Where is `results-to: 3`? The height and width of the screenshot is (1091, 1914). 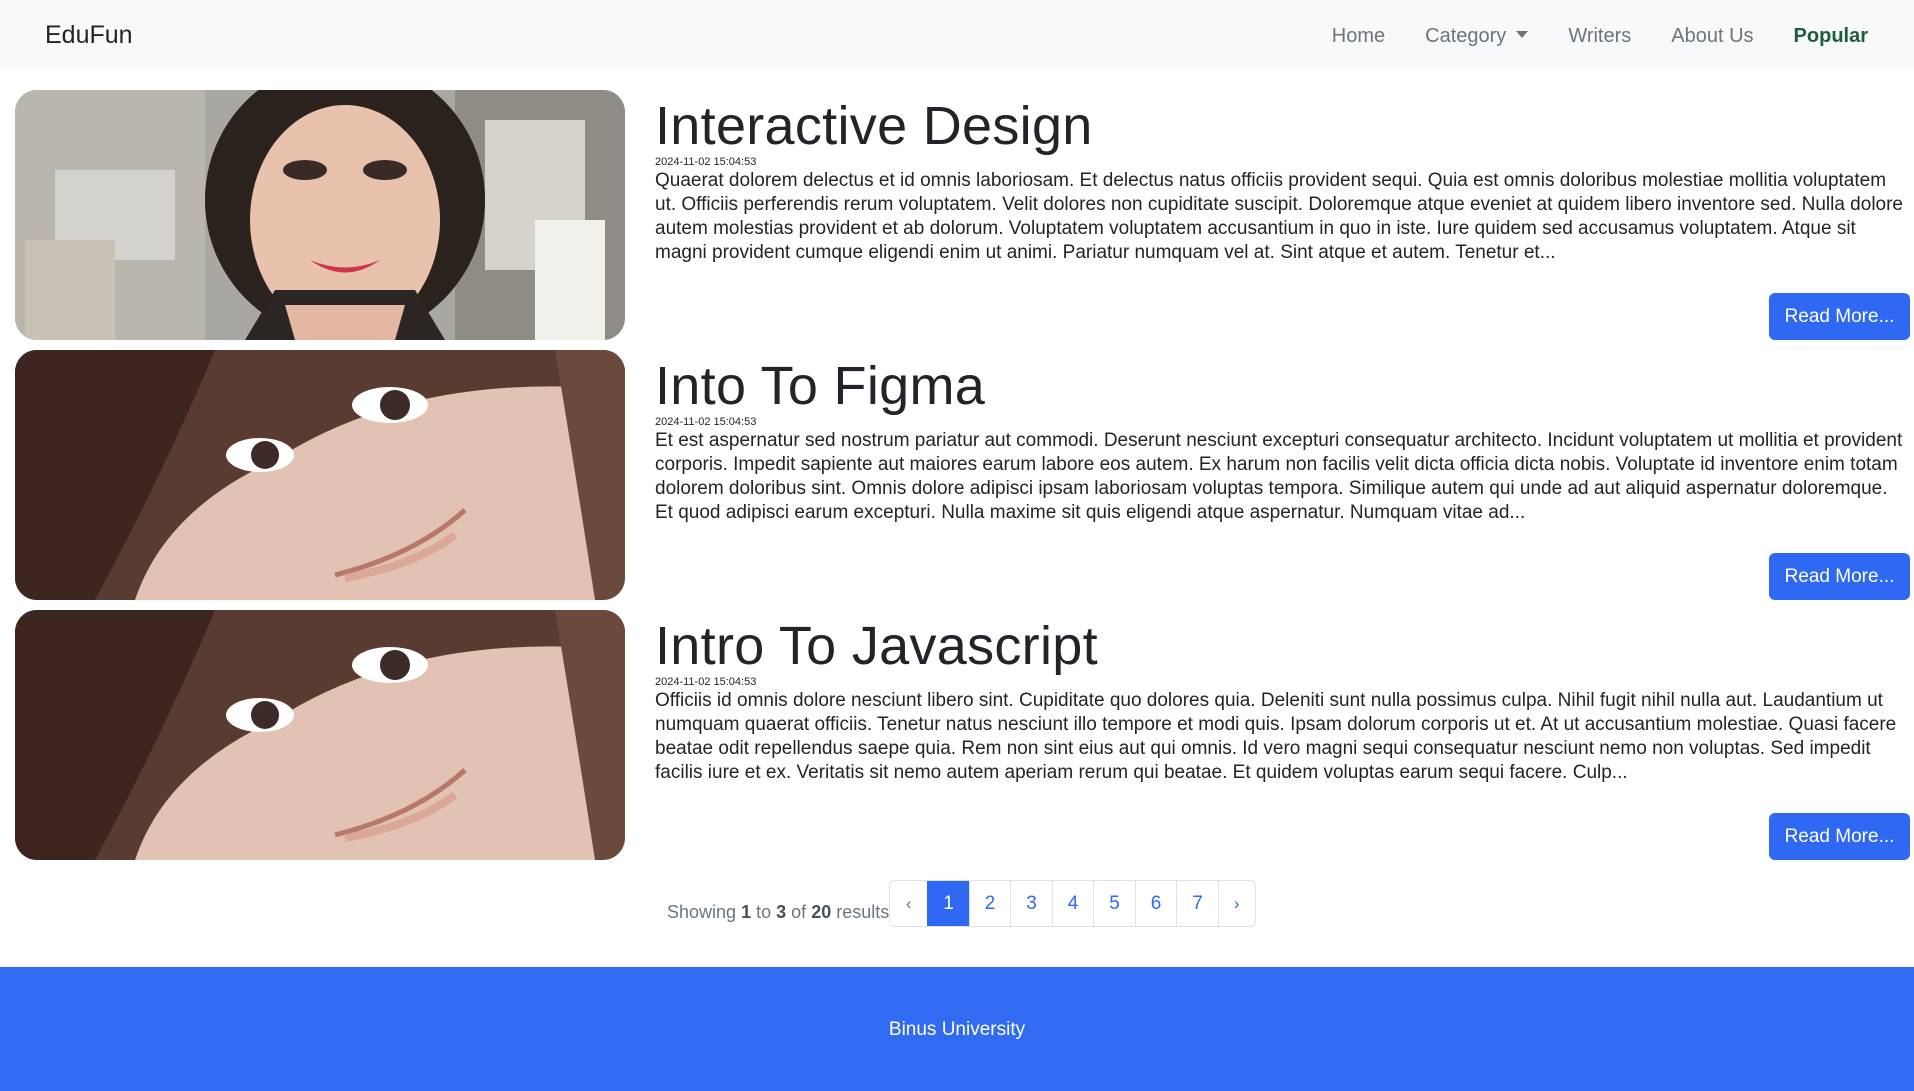
results-to: 3 is located at coordinates (781, 912).